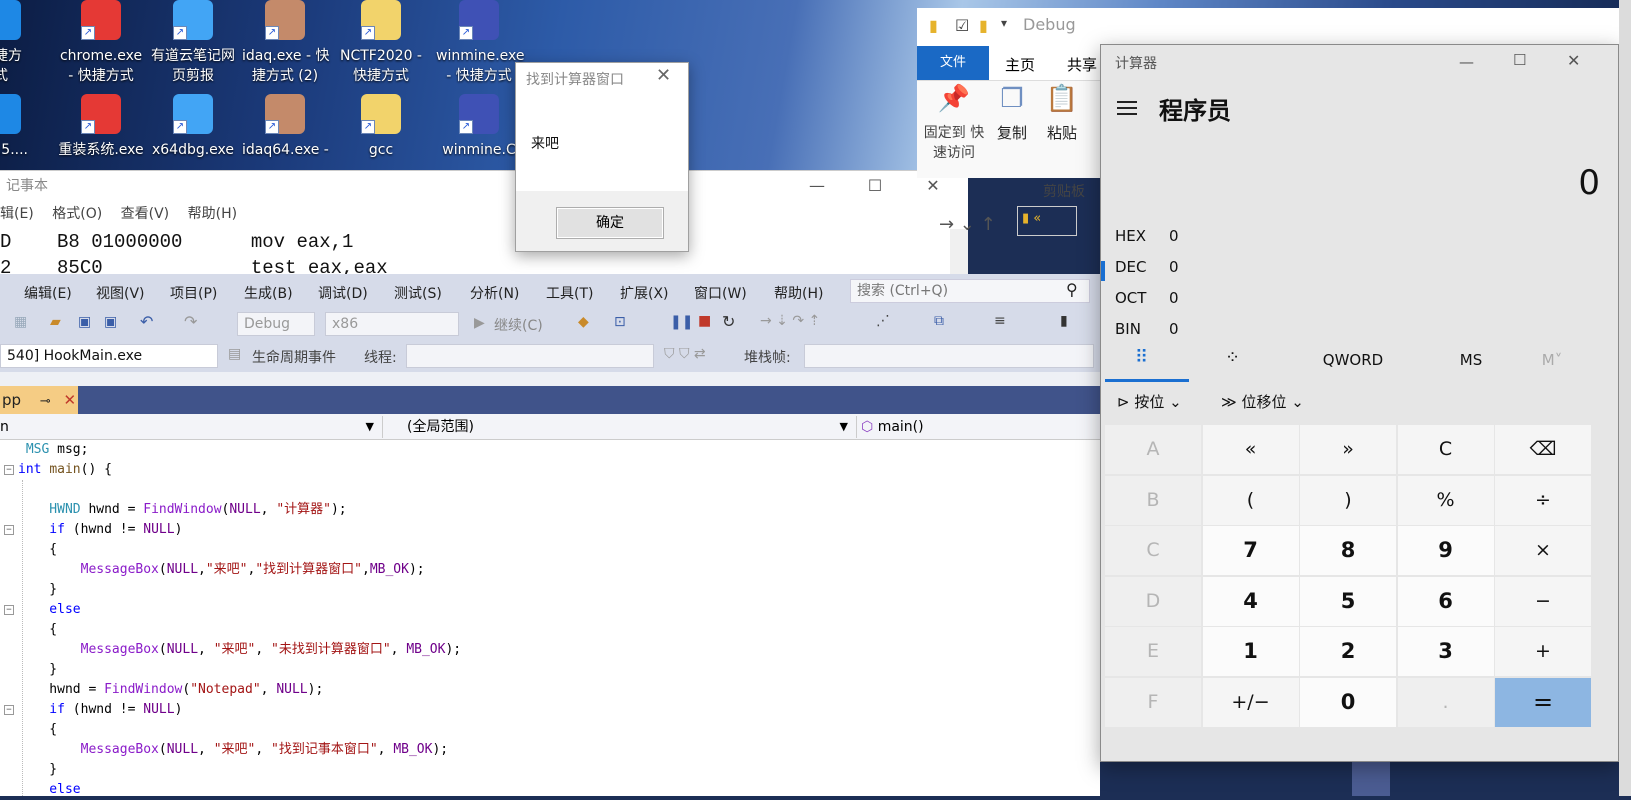 The height and width of the screenshot is (800, 1631). I want to click on key-hex-c: C, so click(1153, 550).